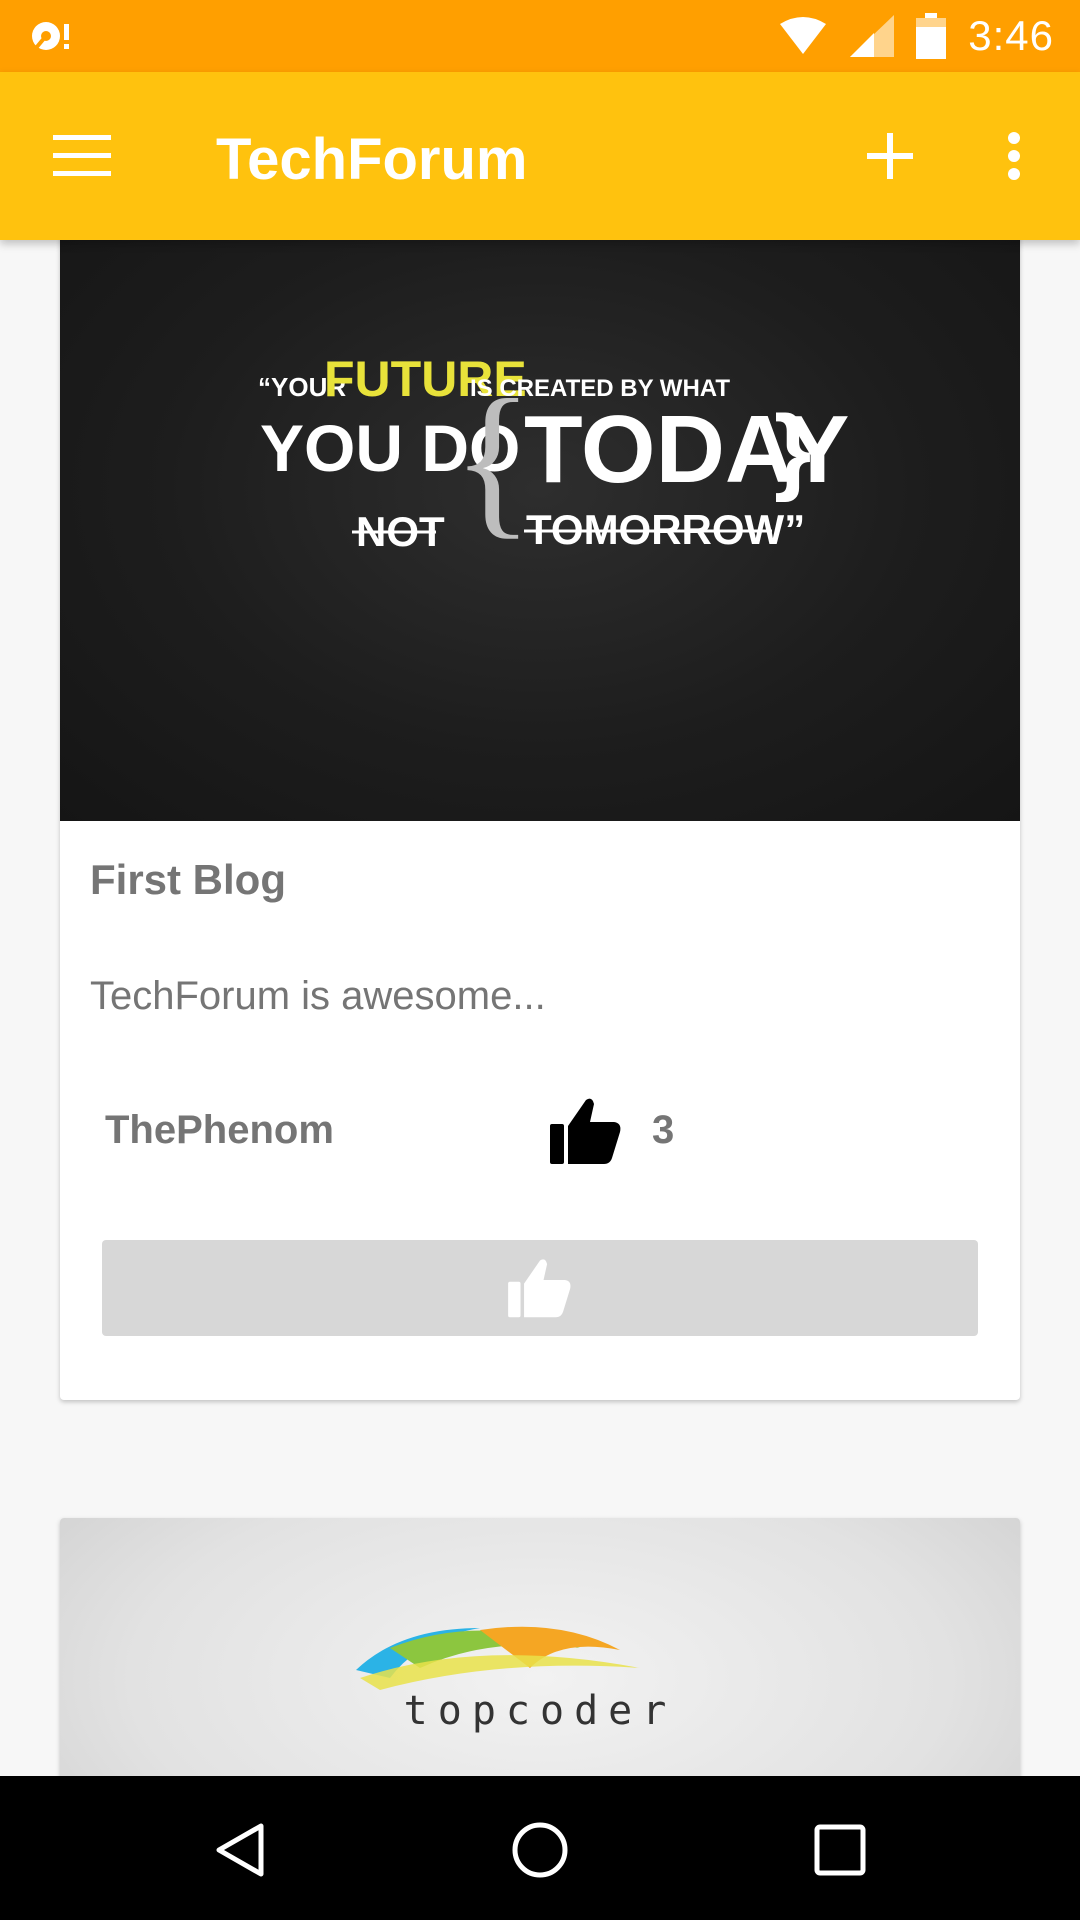  I want to click on menu-icon, so click(82, 155).